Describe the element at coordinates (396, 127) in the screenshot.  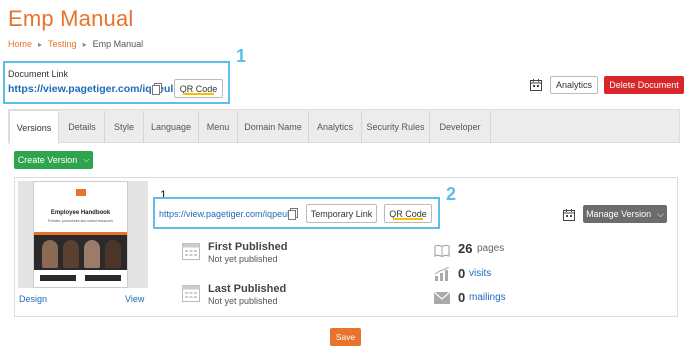
I see `tab-security-rules: Security Rules` at that location.